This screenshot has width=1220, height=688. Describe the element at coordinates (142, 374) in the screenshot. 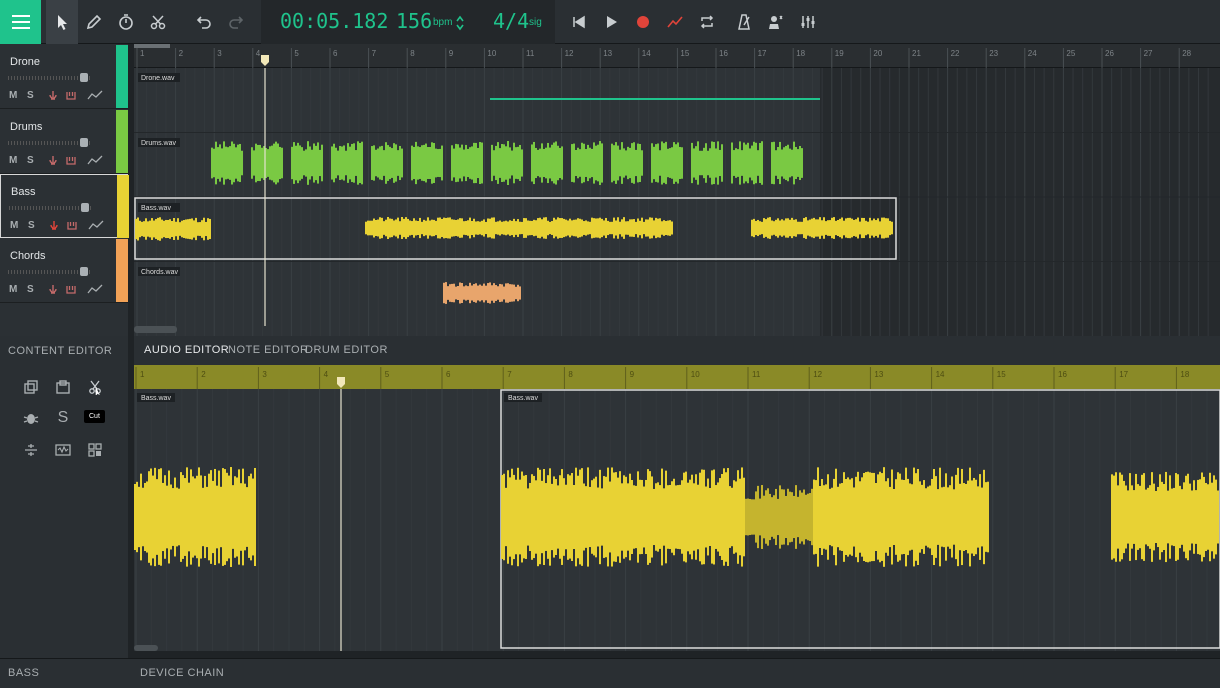

I see `ruler-label: 1` at that location.